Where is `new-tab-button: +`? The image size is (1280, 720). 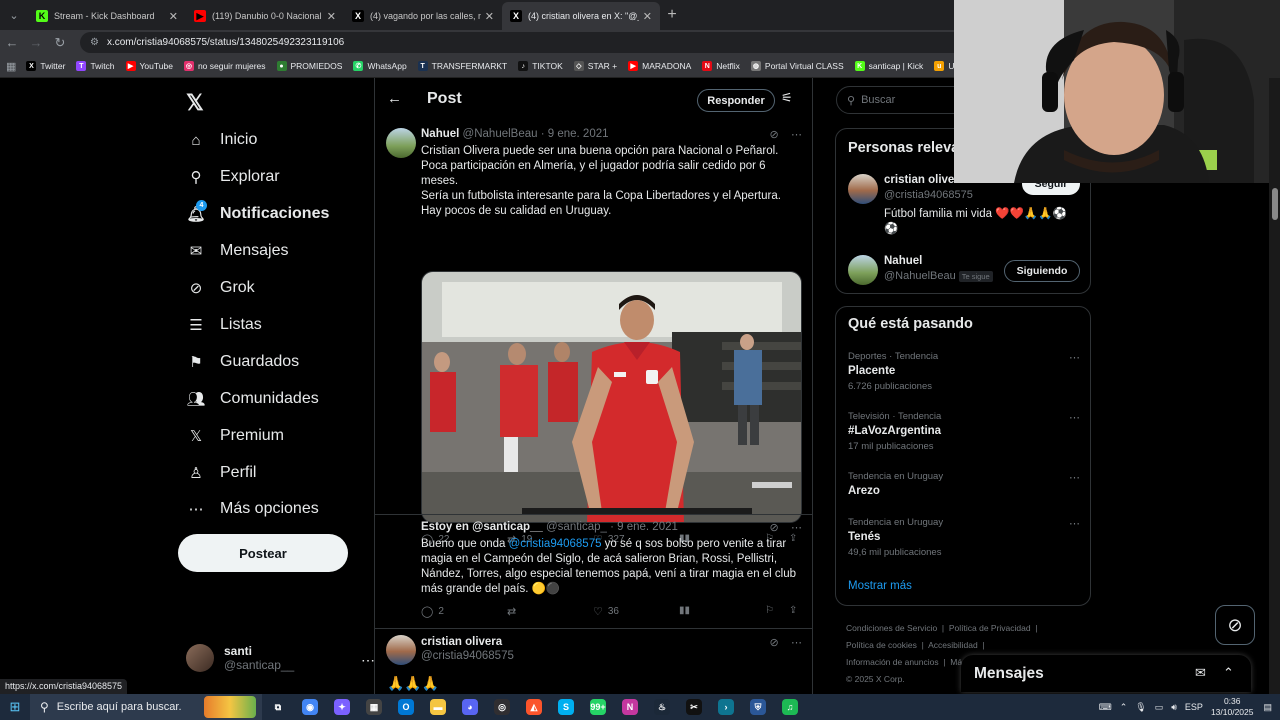 new-tab-button: + is located at coordinates (672, 15).